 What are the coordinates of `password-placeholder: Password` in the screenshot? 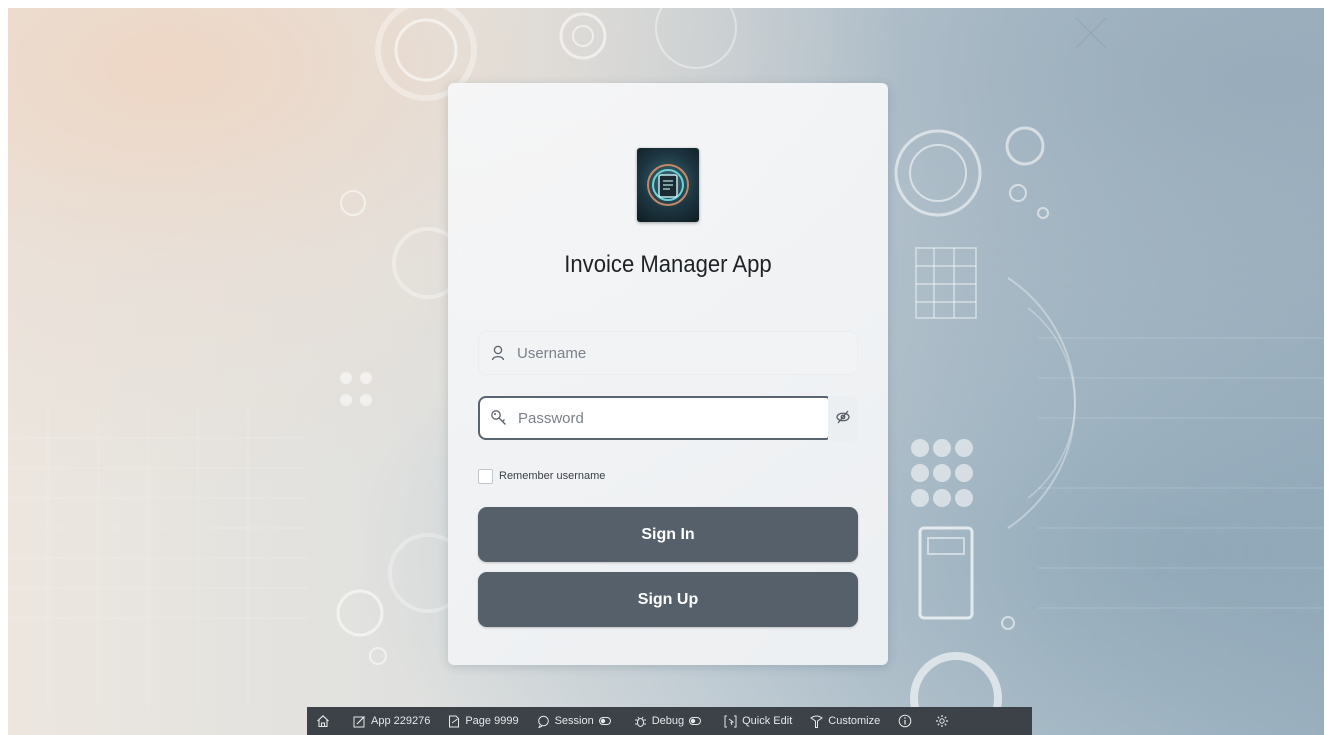 It's located at (551, 418).